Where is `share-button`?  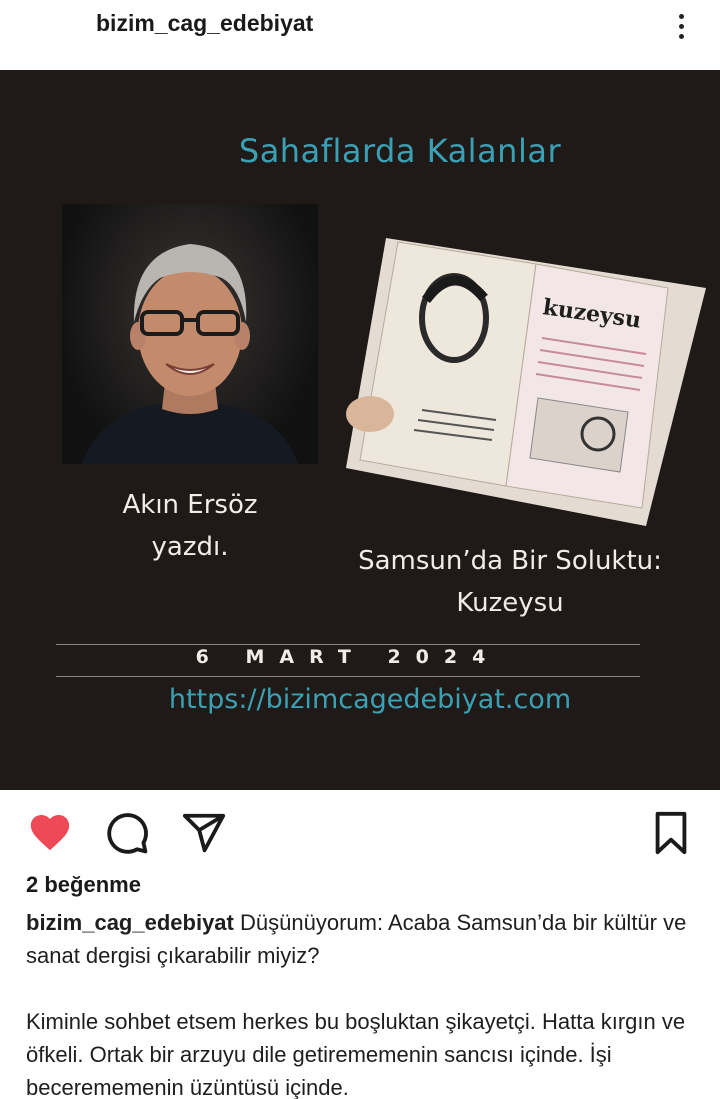
share-button is located at coordinates (204, 833).